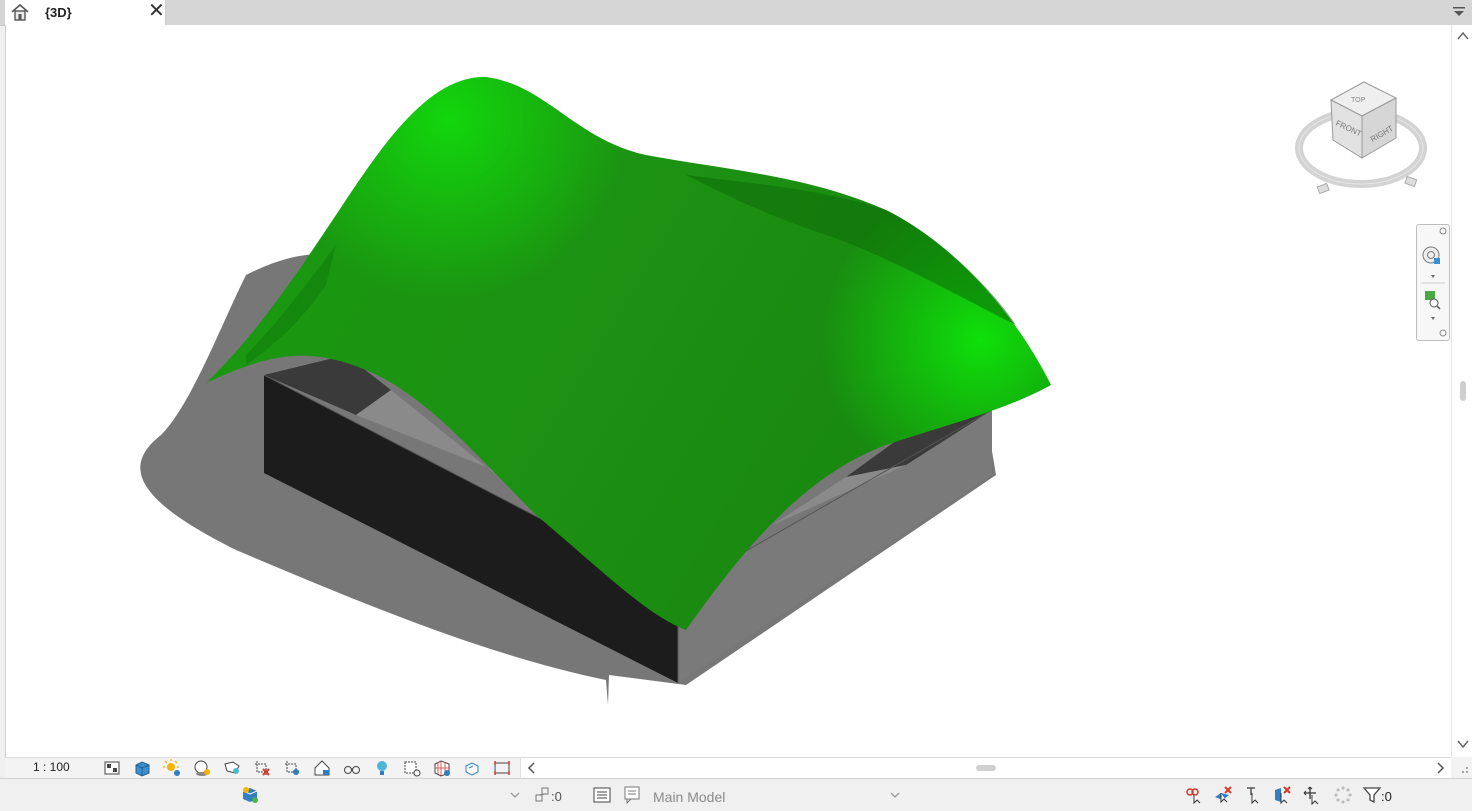 Image resolution: width=1472 pixels, height=811 pixels. I want to click on lock-view-icon, so click(322, 768).